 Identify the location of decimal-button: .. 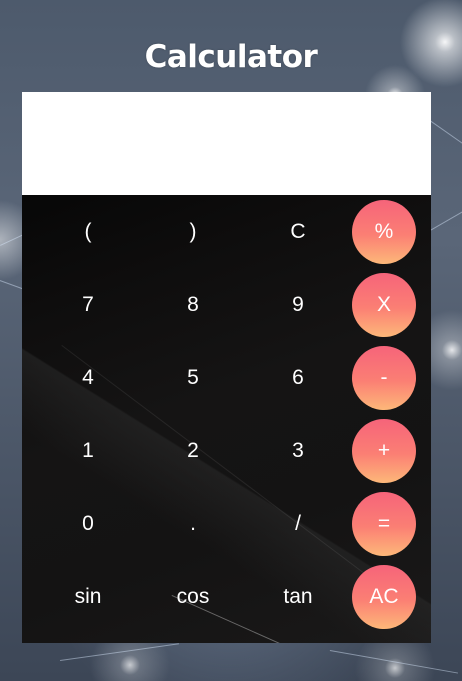
(193, 524).